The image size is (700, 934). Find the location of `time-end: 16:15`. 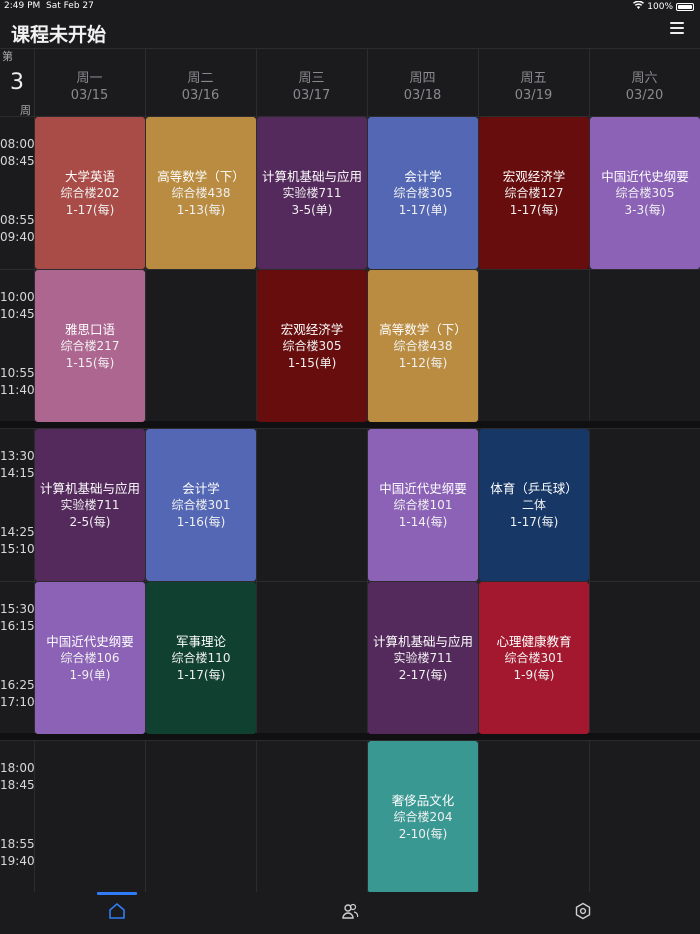

time-end: 16:15 is located at coordinates (17, 626).